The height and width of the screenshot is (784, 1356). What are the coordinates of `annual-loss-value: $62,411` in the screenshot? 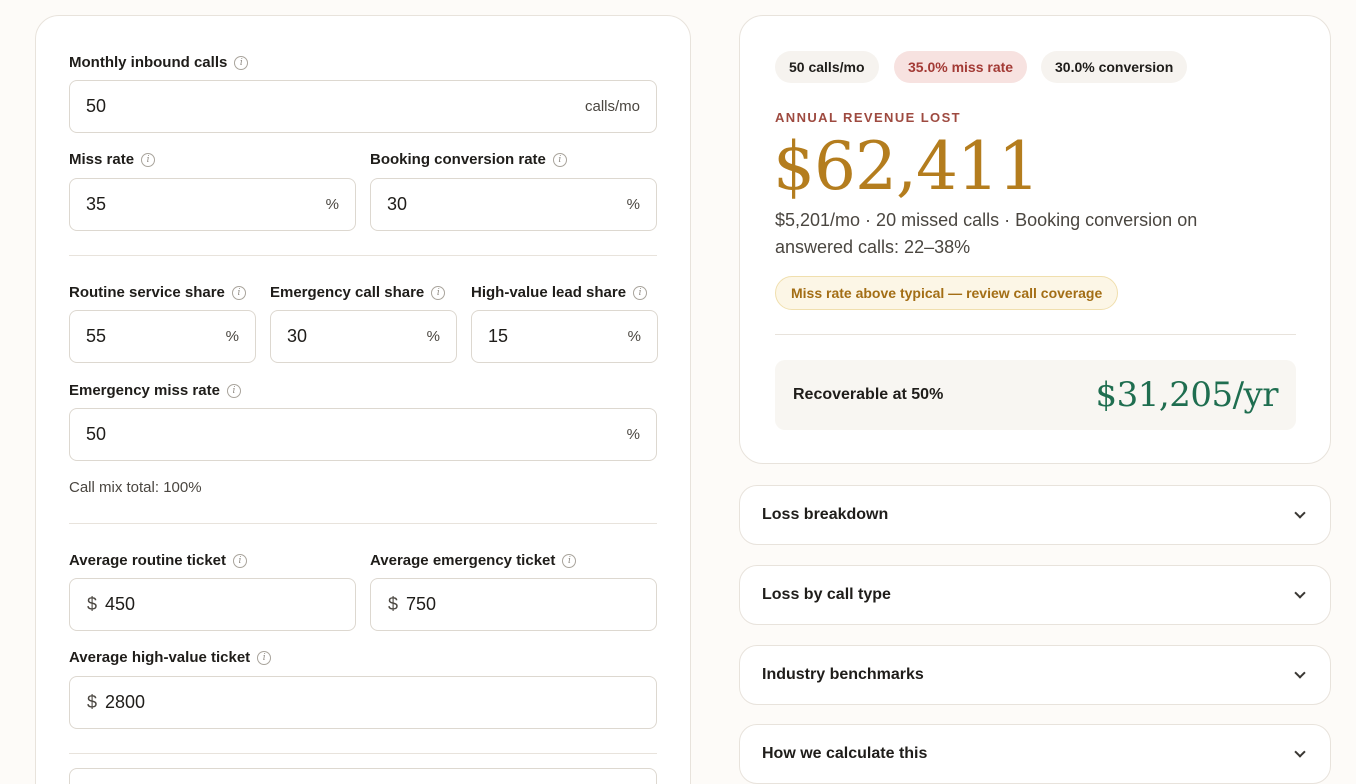 It's located at (906, 166).